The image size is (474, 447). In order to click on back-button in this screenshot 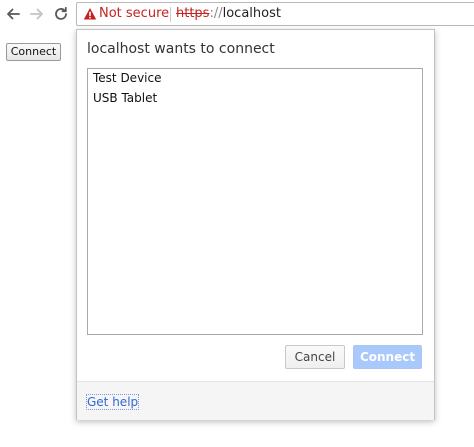, I will do `click(13, 14)`.